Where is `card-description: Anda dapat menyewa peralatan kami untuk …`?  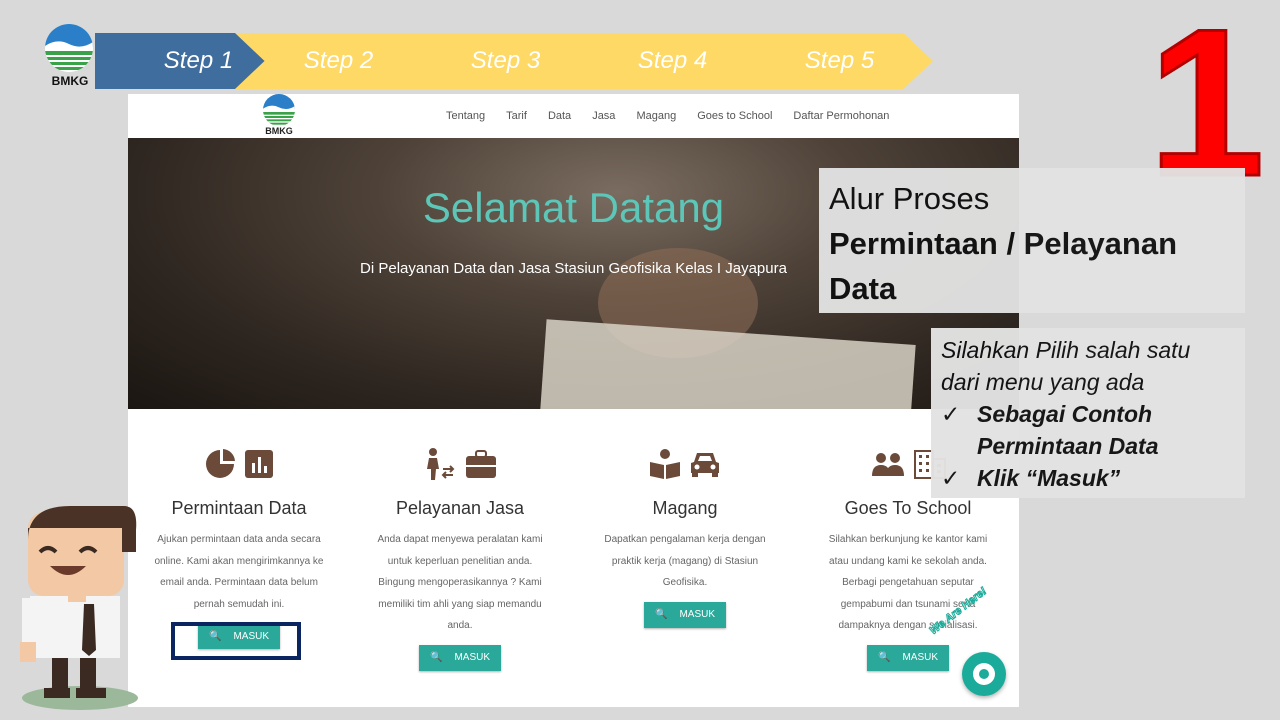
card-description: Anda dapat menyewa peralatan kami untuk … is located at coordinates (460, 582).